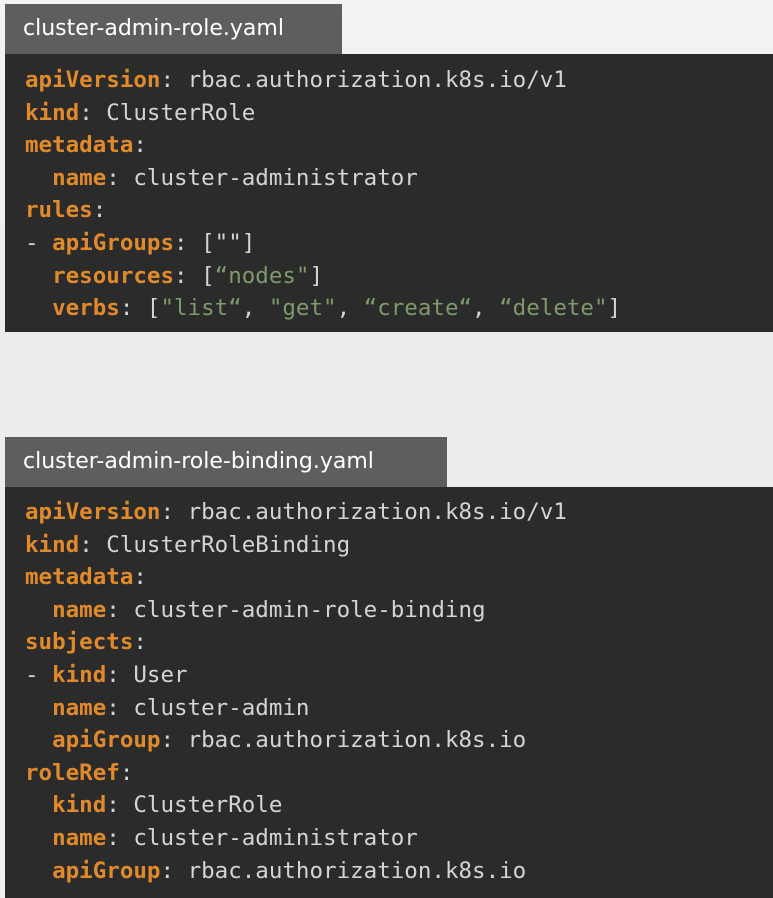  What do you see at coordinates (399, 708) in the screenshot?
I see `code-line: name: cluster-admin` at bounding box center [399, 708].